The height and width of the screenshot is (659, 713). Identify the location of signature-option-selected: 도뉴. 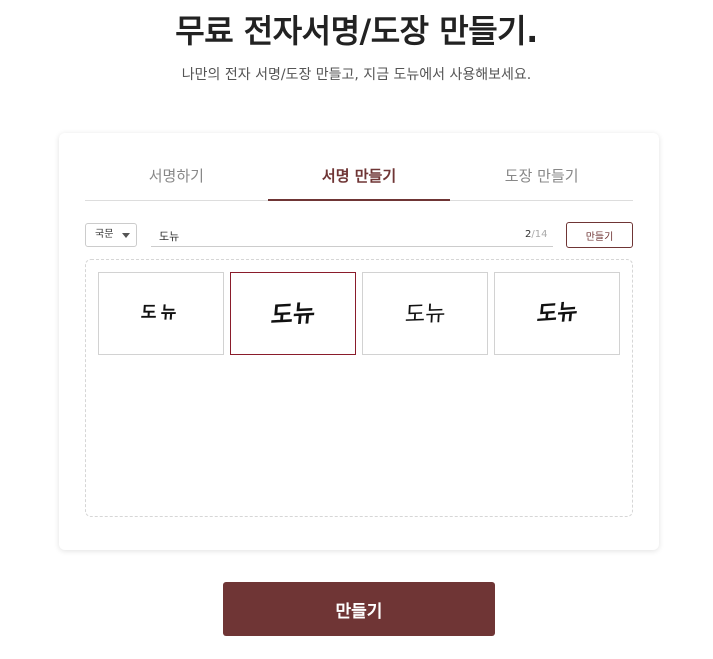
(293, 313).